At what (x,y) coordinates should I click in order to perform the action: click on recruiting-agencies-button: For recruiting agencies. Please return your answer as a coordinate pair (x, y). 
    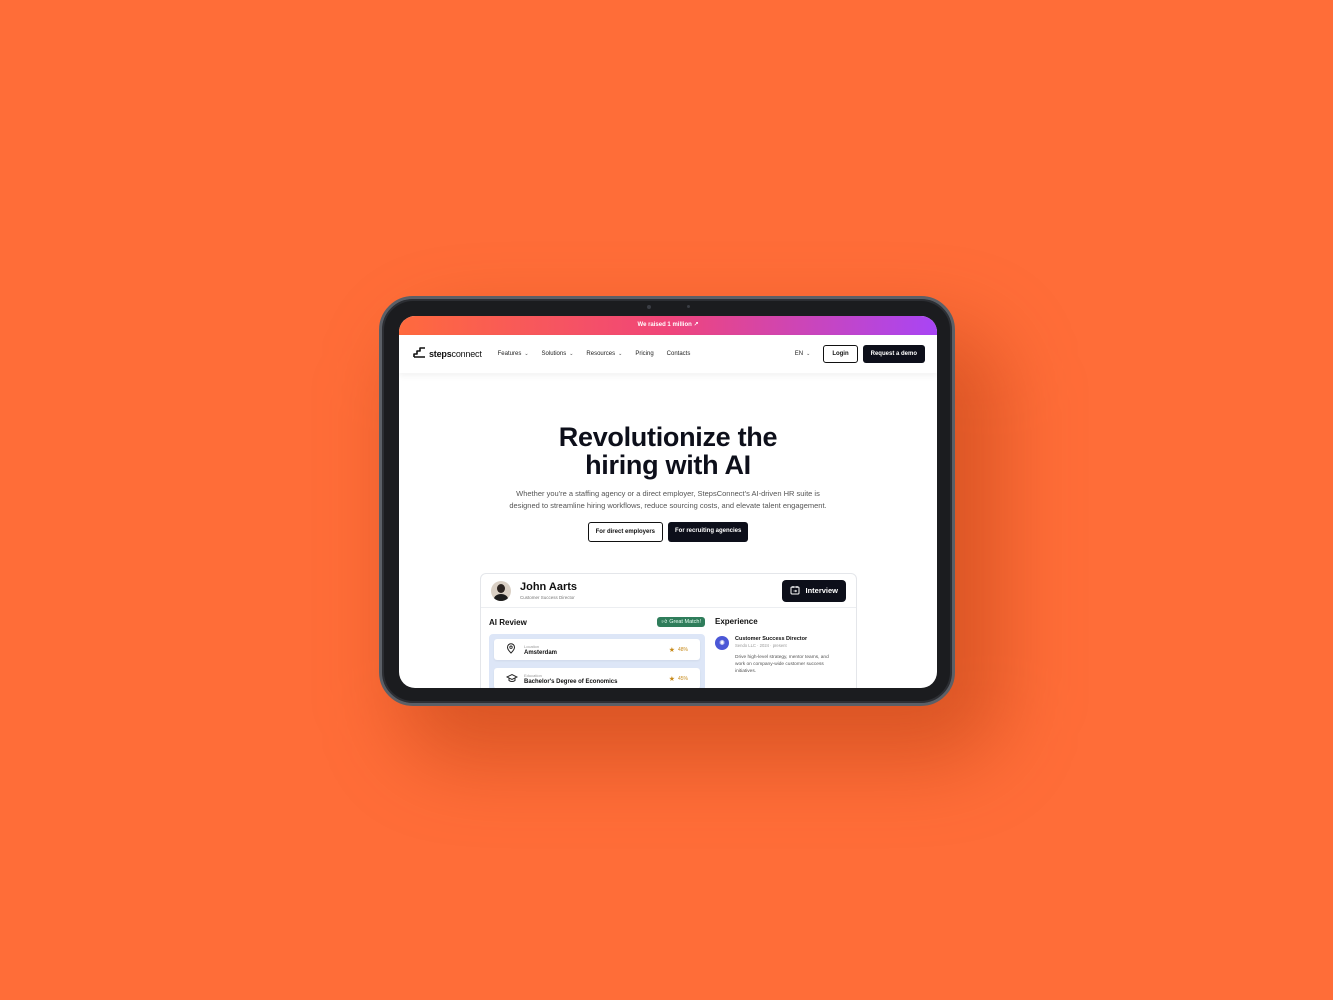
    Looking at the image, I should click on (708, 532).